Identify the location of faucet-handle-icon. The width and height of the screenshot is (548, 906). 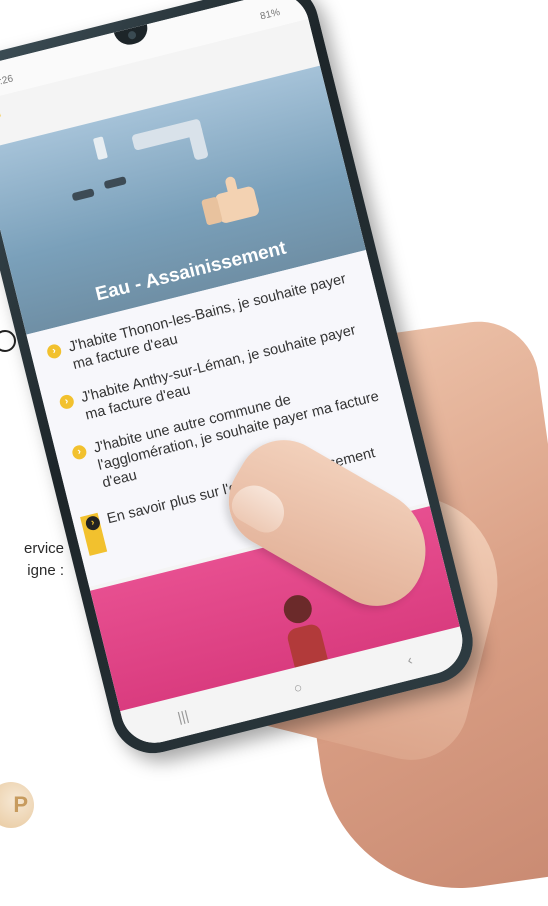
(100, 148).